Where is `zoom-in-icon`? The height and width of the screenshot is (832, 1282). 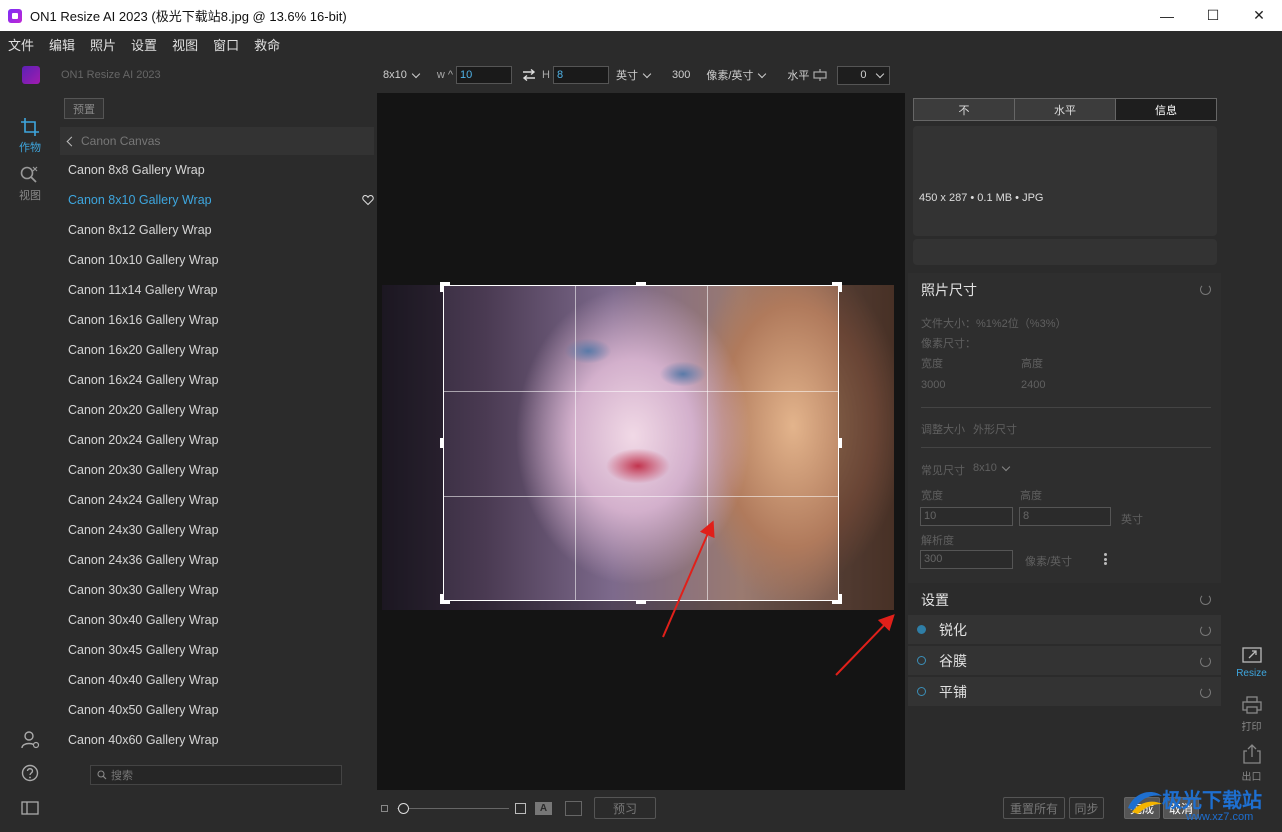
zoom-in-icon is located at coordinates (520, 808).